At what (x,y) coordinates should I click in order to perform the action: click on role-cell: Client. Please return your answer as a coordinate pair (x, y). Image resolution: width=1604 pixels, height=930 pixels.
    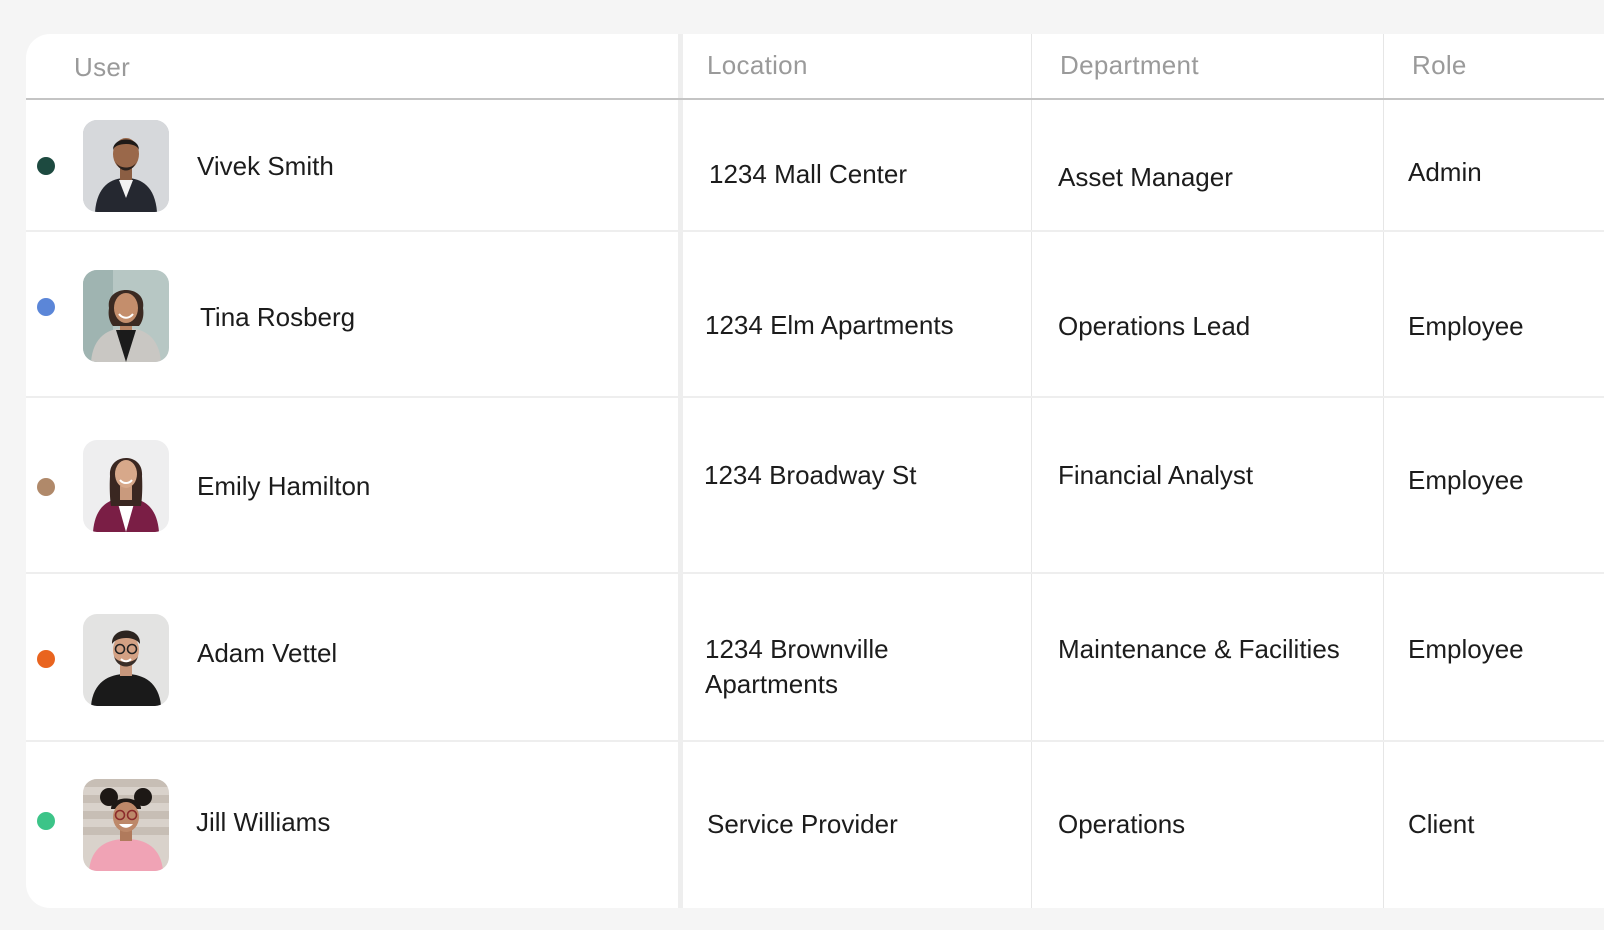
    Looking at the image, I should click on (1441, 824).